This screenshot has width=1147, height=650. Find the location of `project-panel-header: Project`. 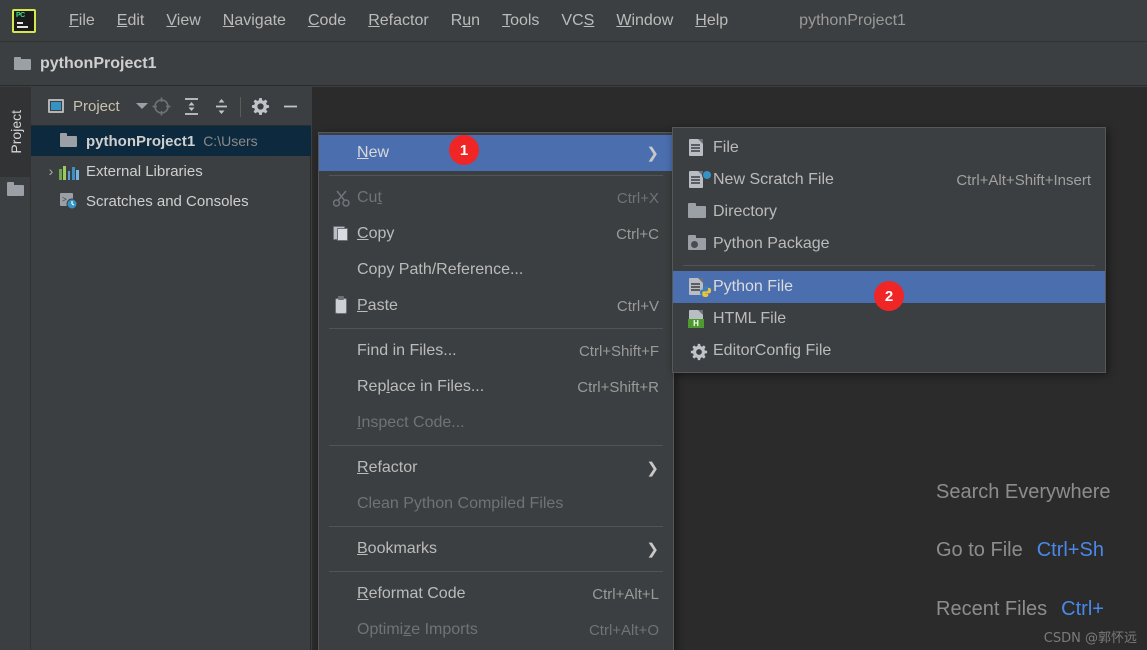

project-panel-header: Project is located at coordinates (171, 106).